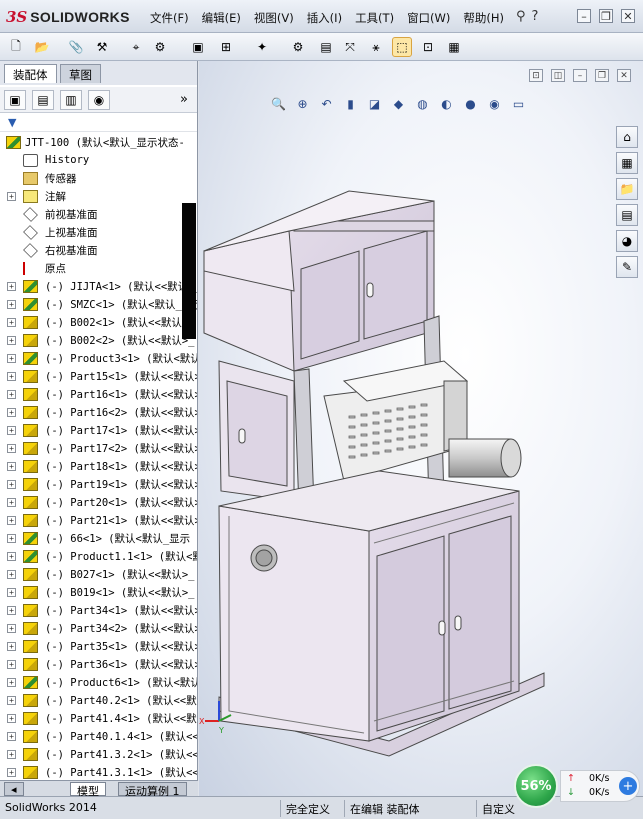 The height and width of the screenshot is (819, 643). What do you see at coordinates (577, 786) in the screenshot?
I see `network-speed-widget: ↑ 0K/s ↓ 0K/s + 56%` at bounding box center [577, 786].